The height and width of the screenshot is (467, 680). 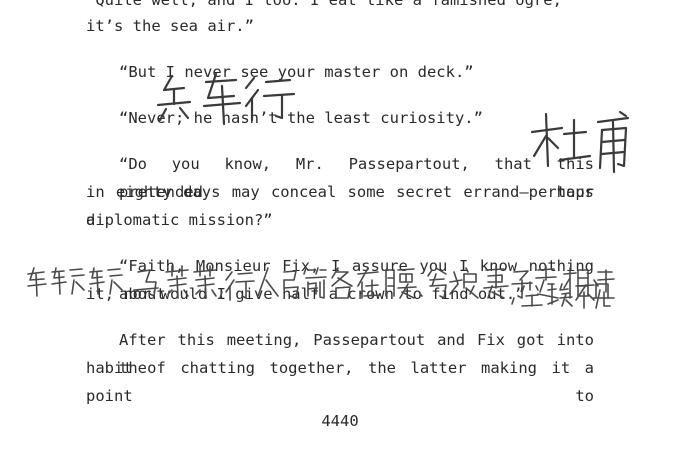 What do you see at coordinates (580, 142) in the screenshot?
I see `handwritten-author` at bounding box center [580, 142].